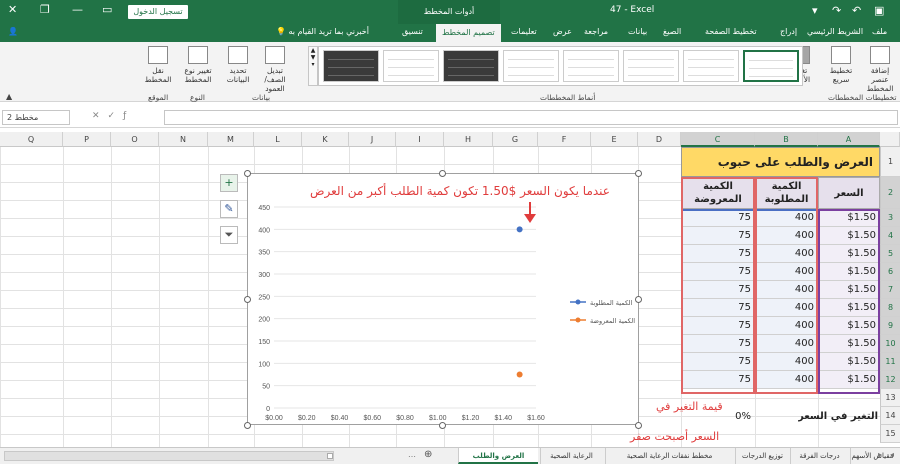 This screenshot has width=900, height=464. Describe the element at coordinates (9, 96) in the screenshot. I see `collapse-ribbon-icon: ▲` at that location.